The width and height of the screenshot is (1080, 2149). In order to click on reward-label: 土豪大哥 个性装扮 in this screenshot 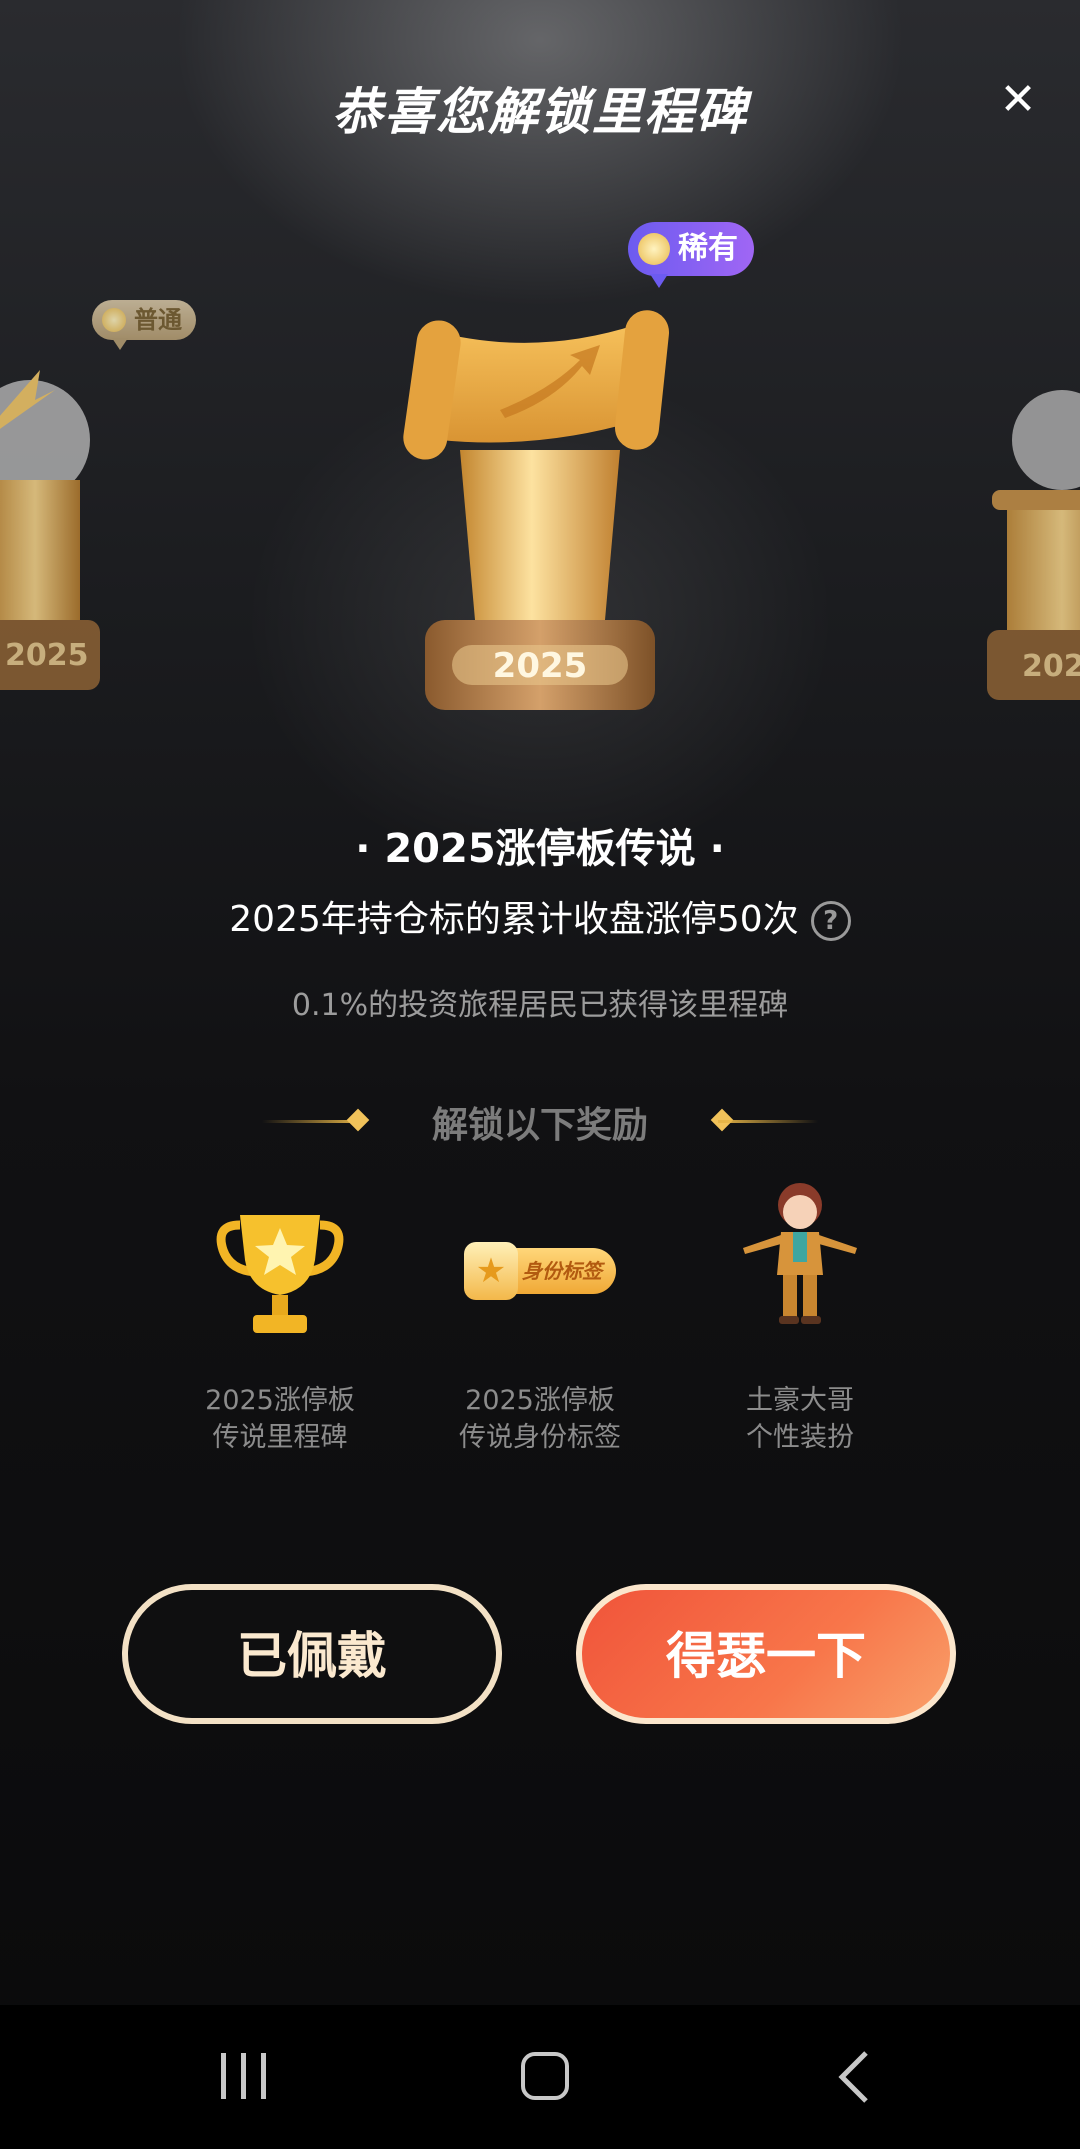, I will do `click(800, 1419)`.